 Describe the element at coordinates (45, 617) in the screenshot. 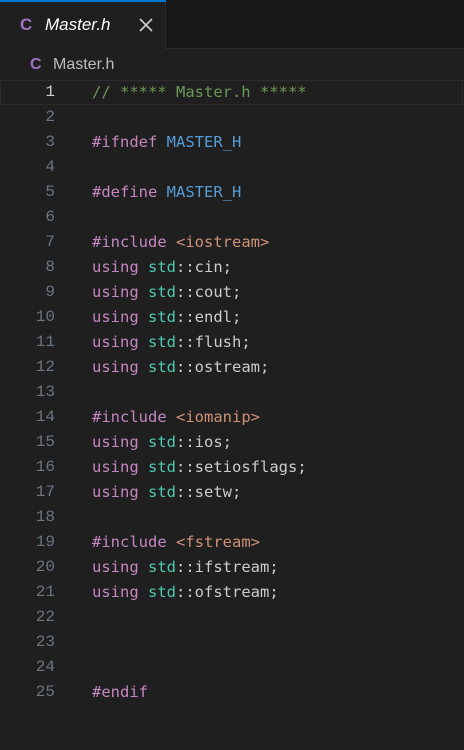

I see `line-number: 22` at that location.